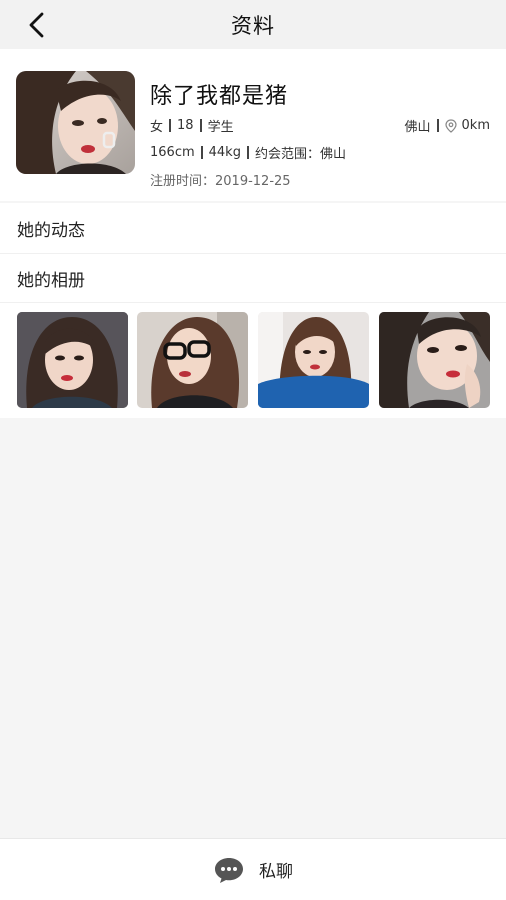 The width and height of the screenshot is (506, 900). I want to click on location-info: 佛山 0km, so click(447, 125).